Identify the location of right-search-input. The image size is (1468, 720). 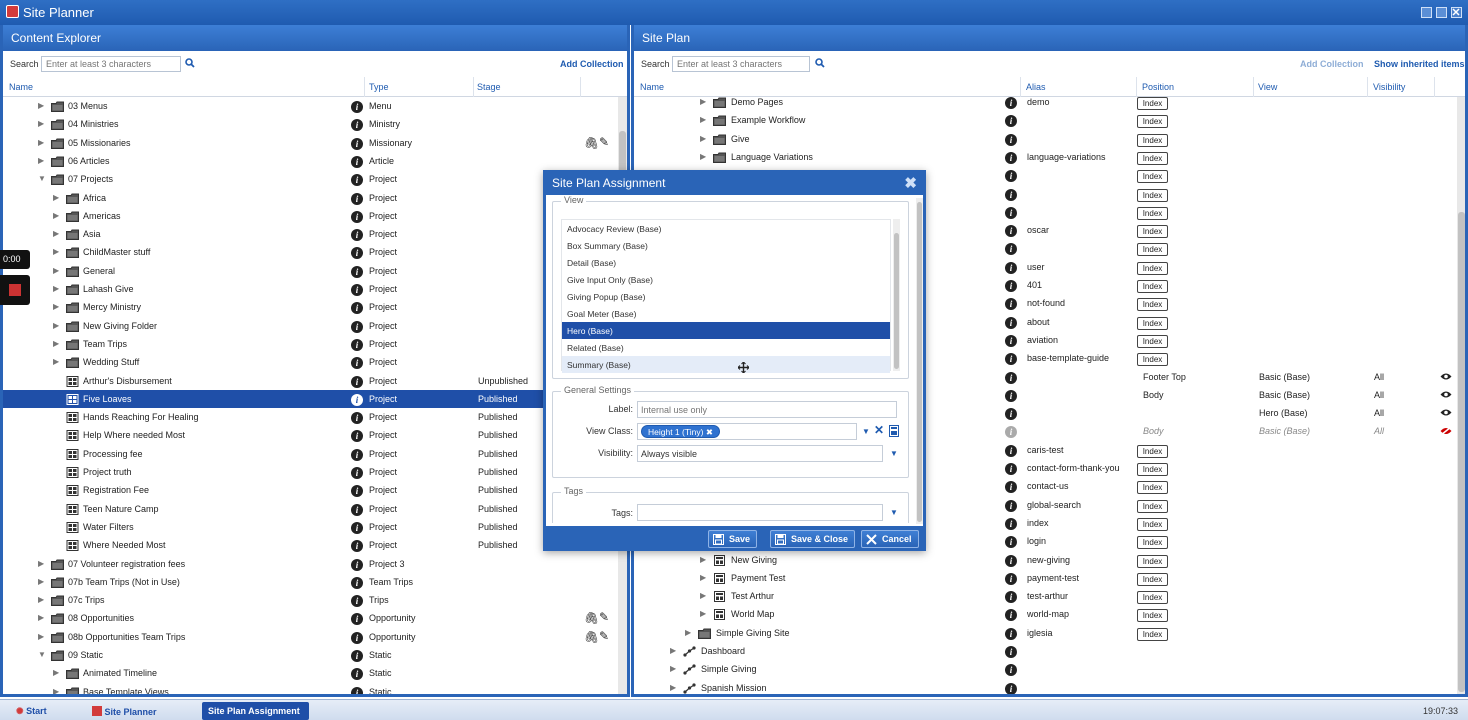
(741, 64).